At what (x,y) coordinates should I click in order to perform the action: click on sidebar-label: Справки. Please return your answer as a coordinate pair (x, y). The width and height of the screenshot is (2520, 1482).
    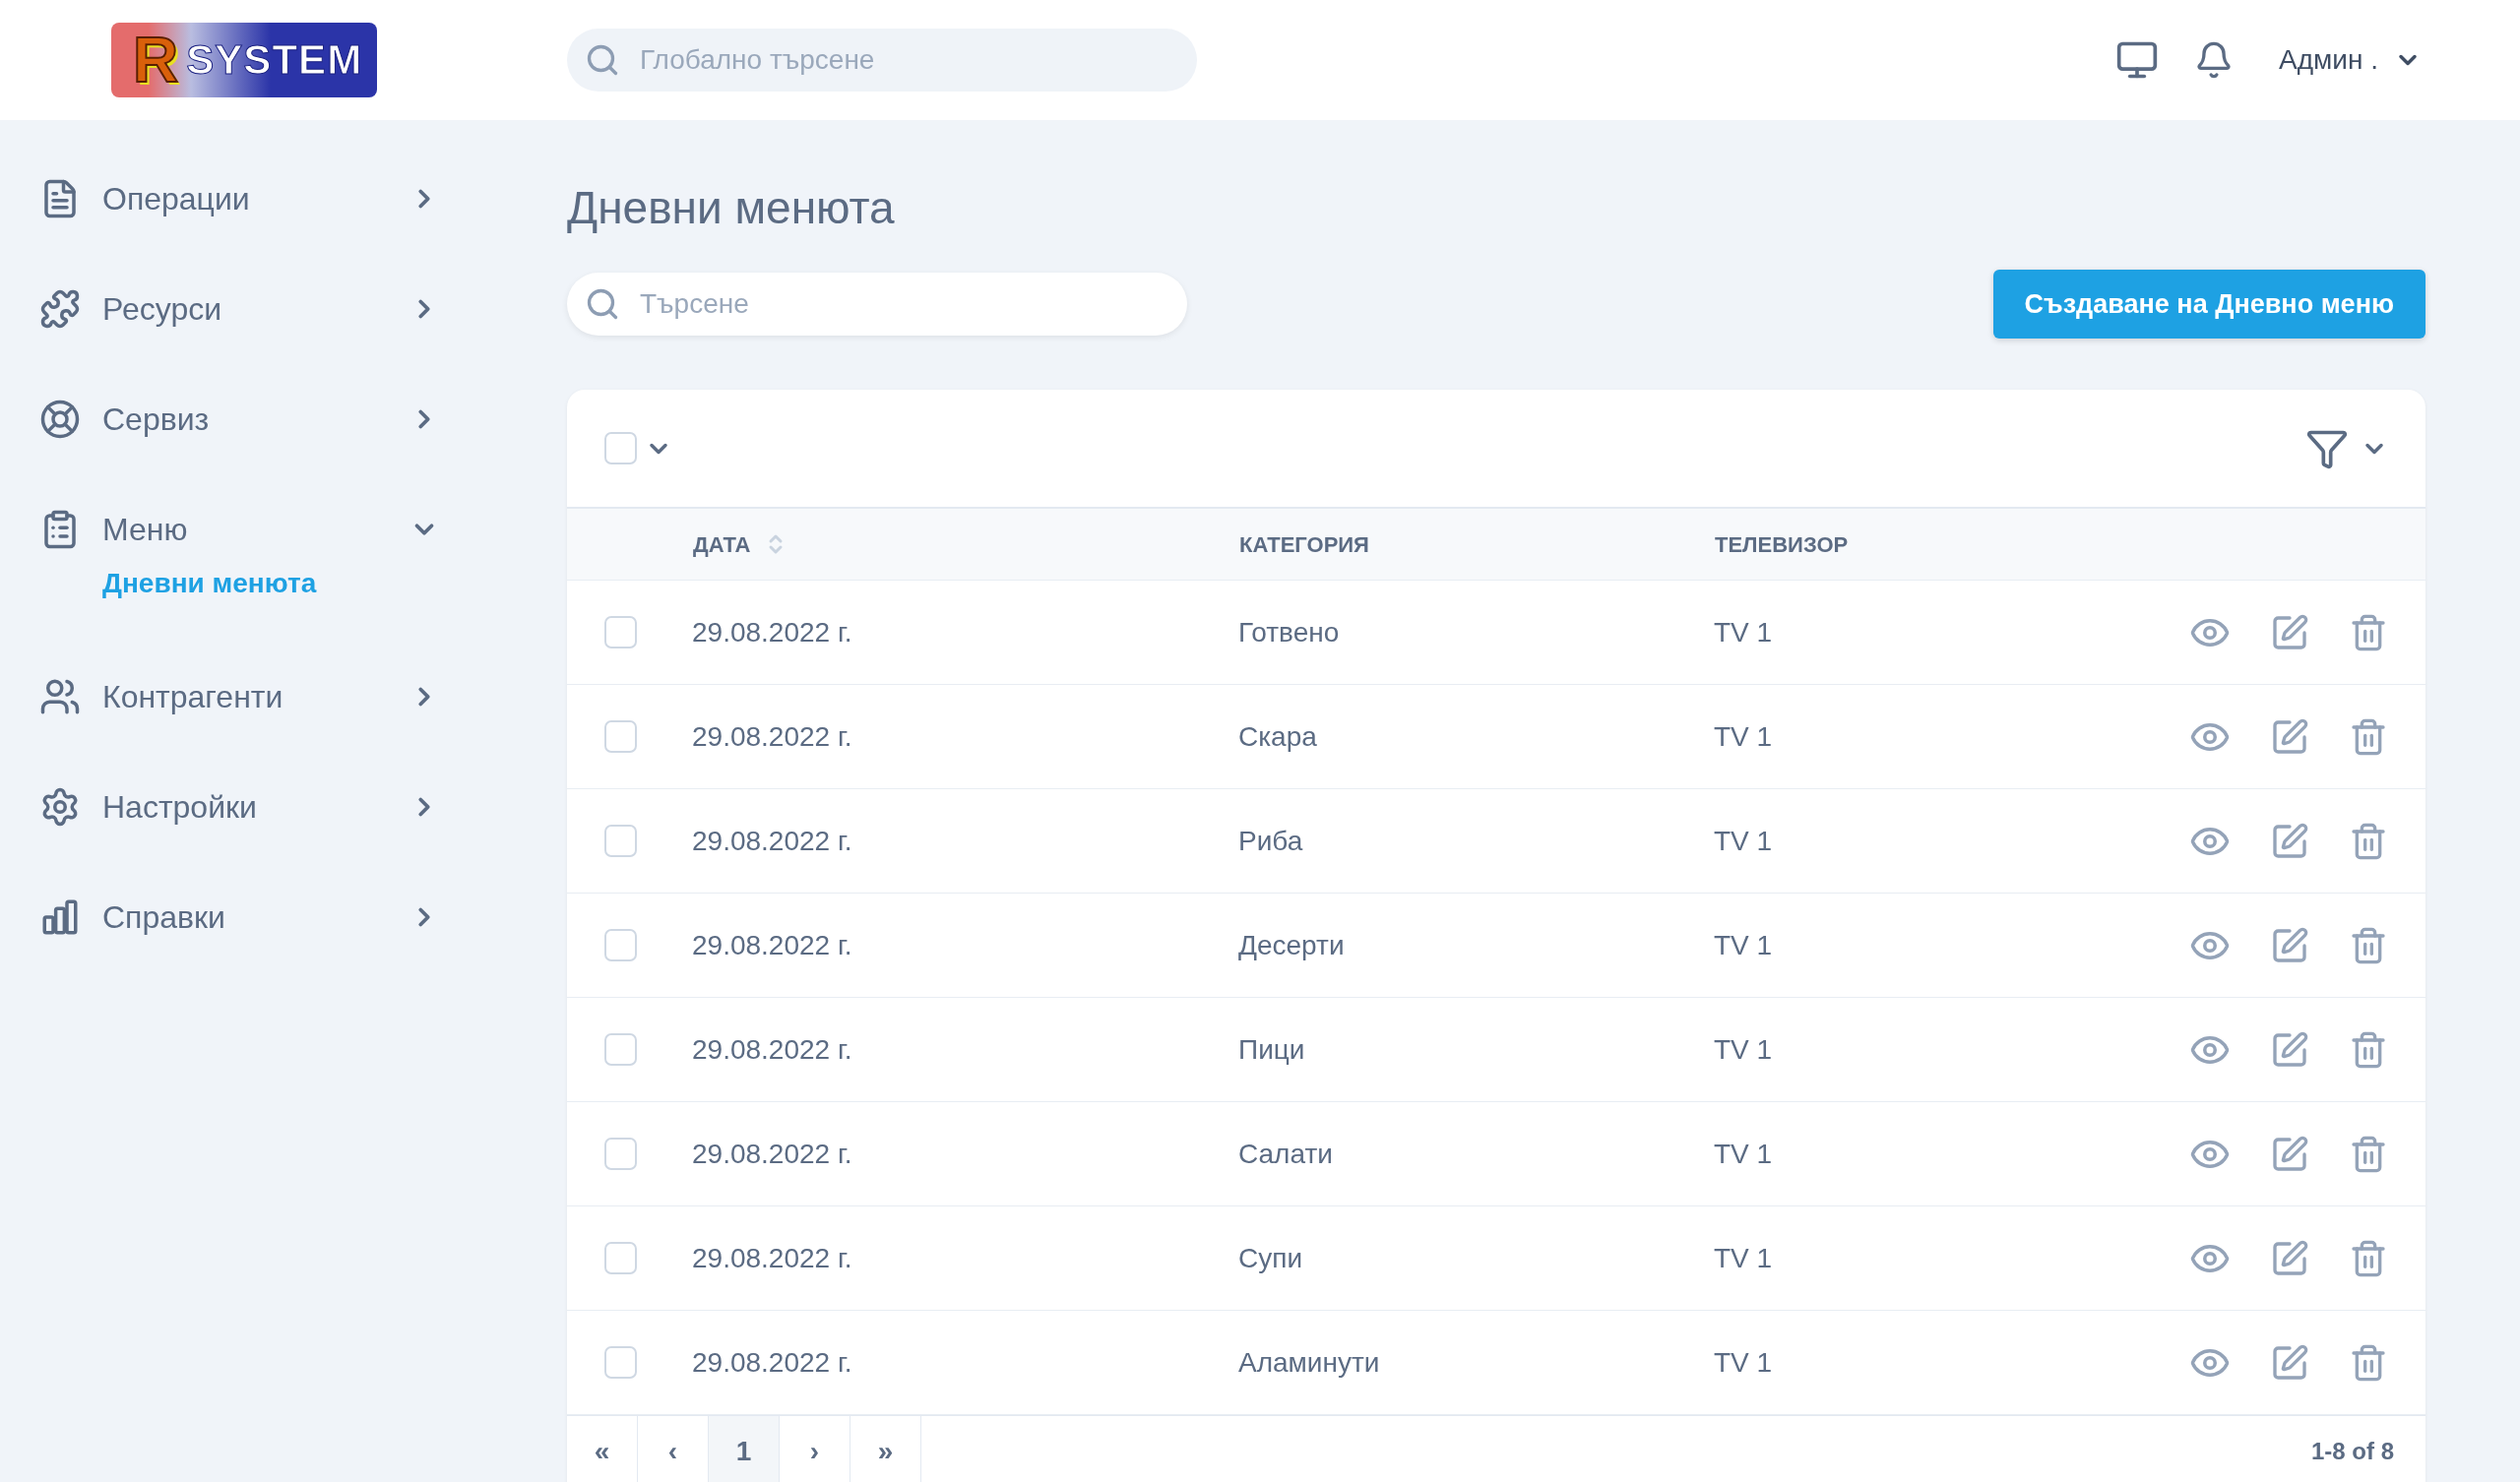
    Looking at the image, I should click on (164, 917).